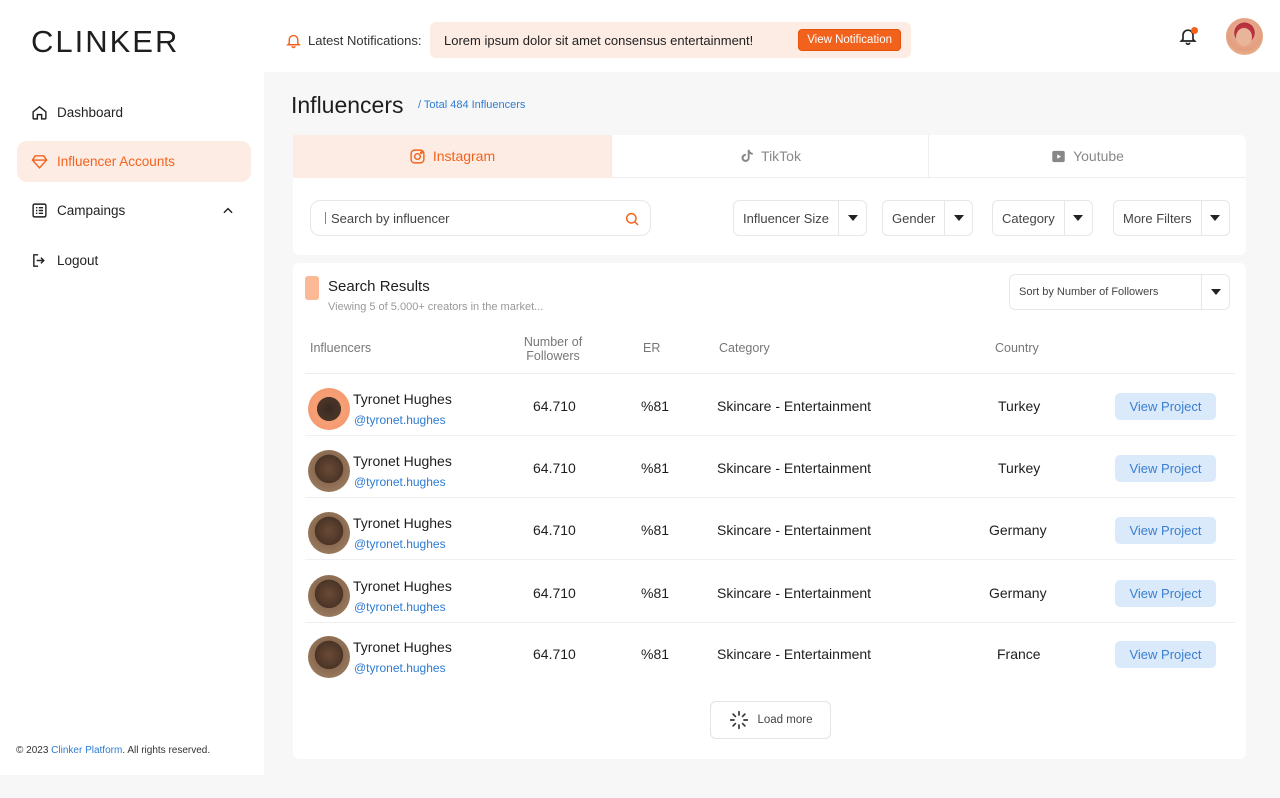 This screenshot has height=798, width=1280. What do you see at coordinates (293, 40) in the screenshot?
I see `bell-icon` at bounding box center [293, 40].